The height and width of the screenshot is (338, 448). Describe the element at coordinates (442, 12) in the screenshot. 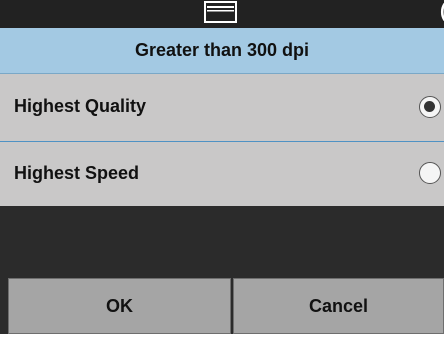

I see `status-edge-glyph: (` at that location.